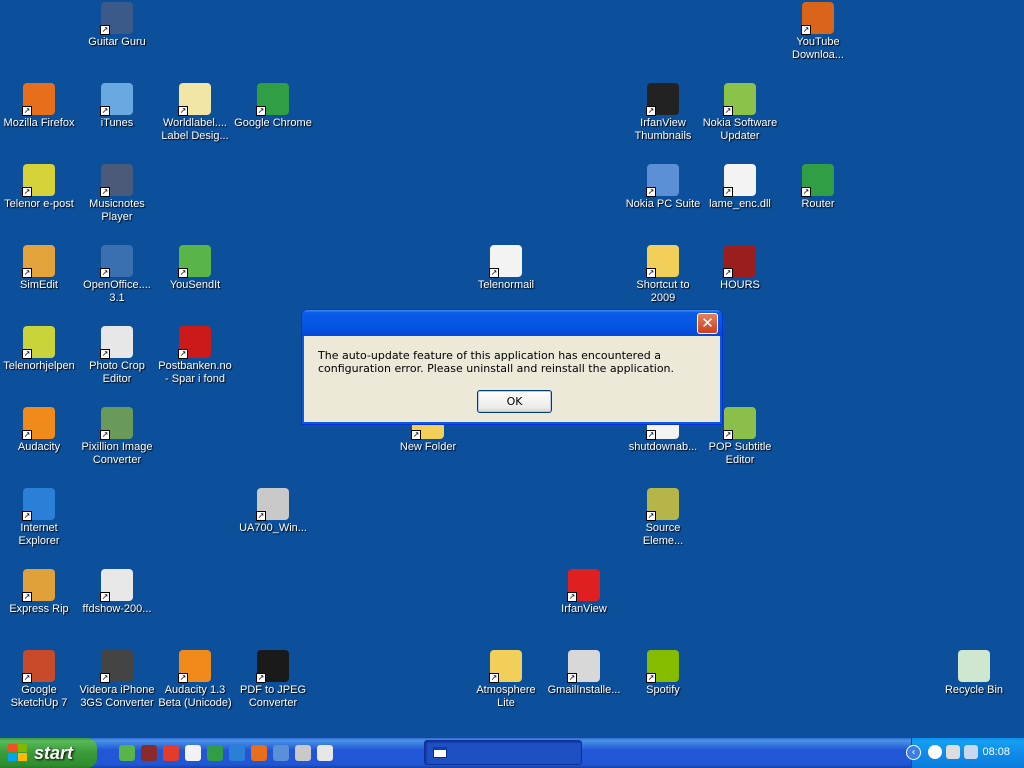 The height and width of the screenshot is (768, 1024). Describe the element at coordinates (514, 401) in the screenshot. I see `ok-button: OK` at that location.